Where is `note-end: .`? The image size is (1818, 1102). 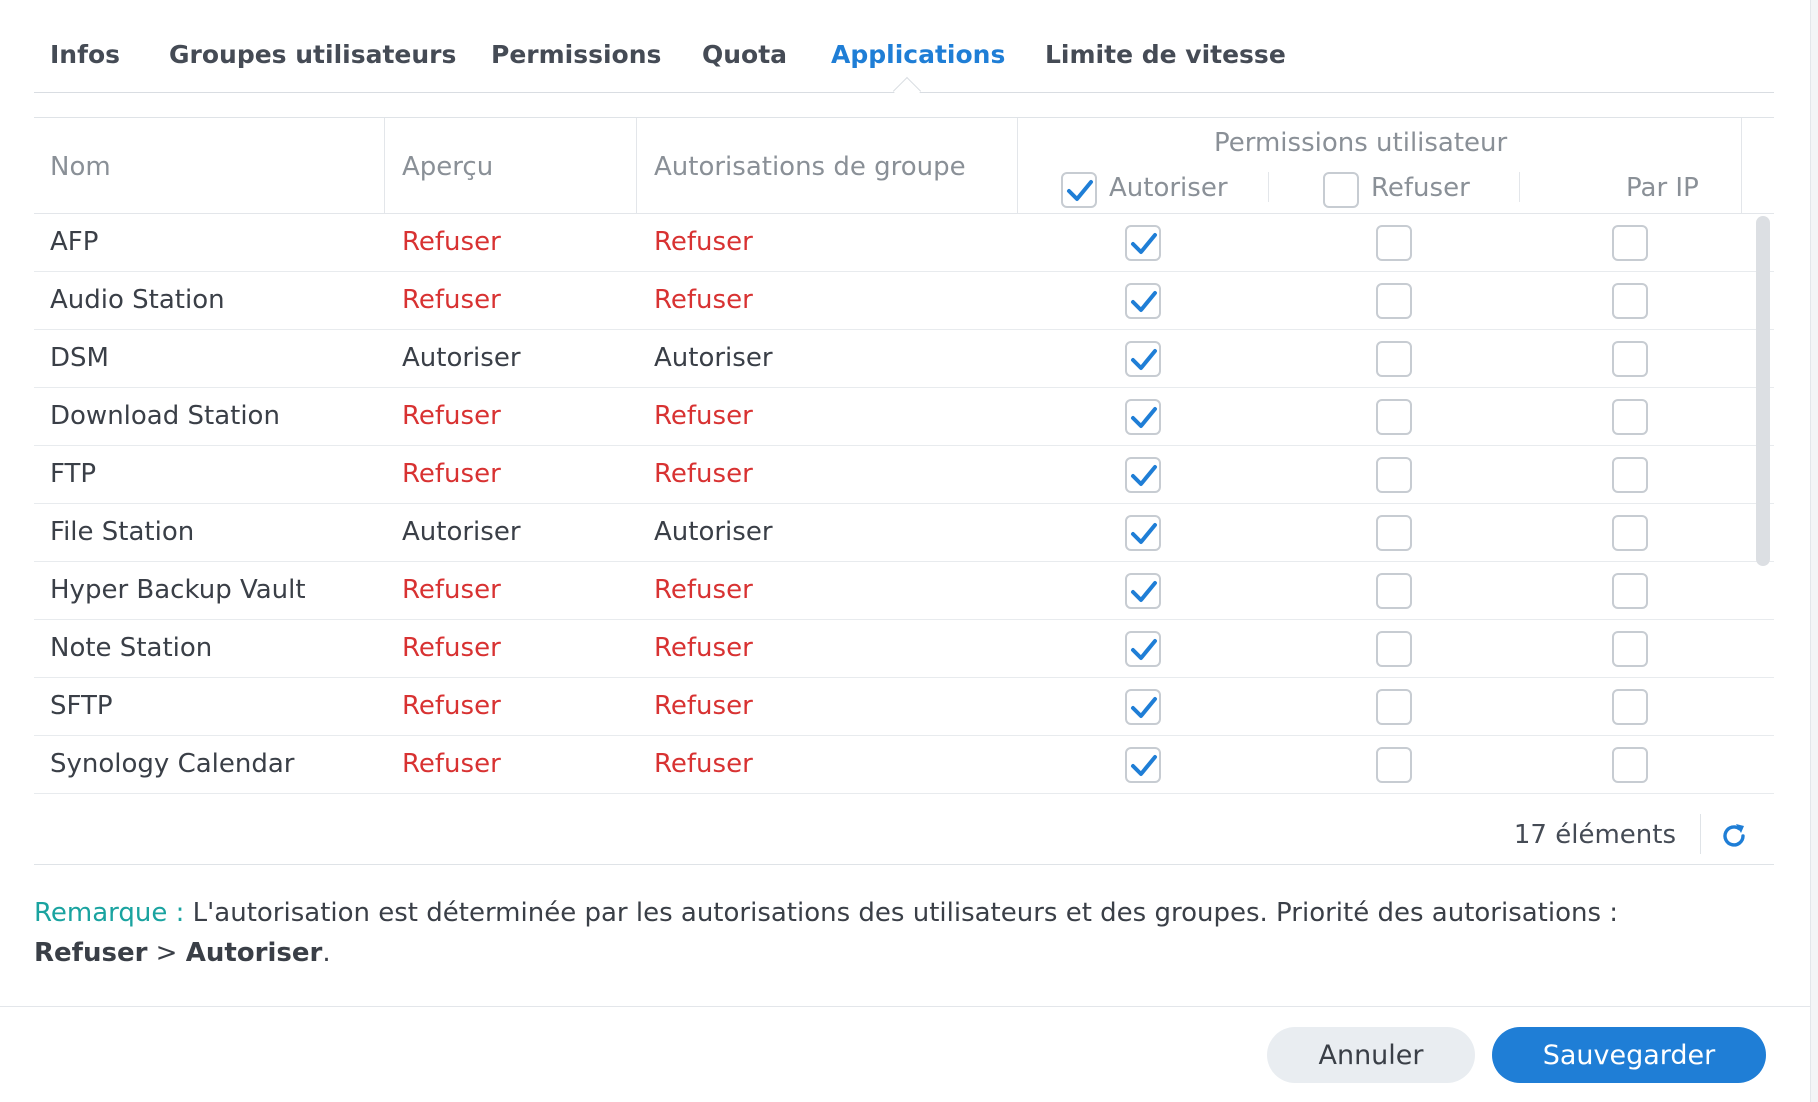
note-end: . is located at coordinates (326, 953).